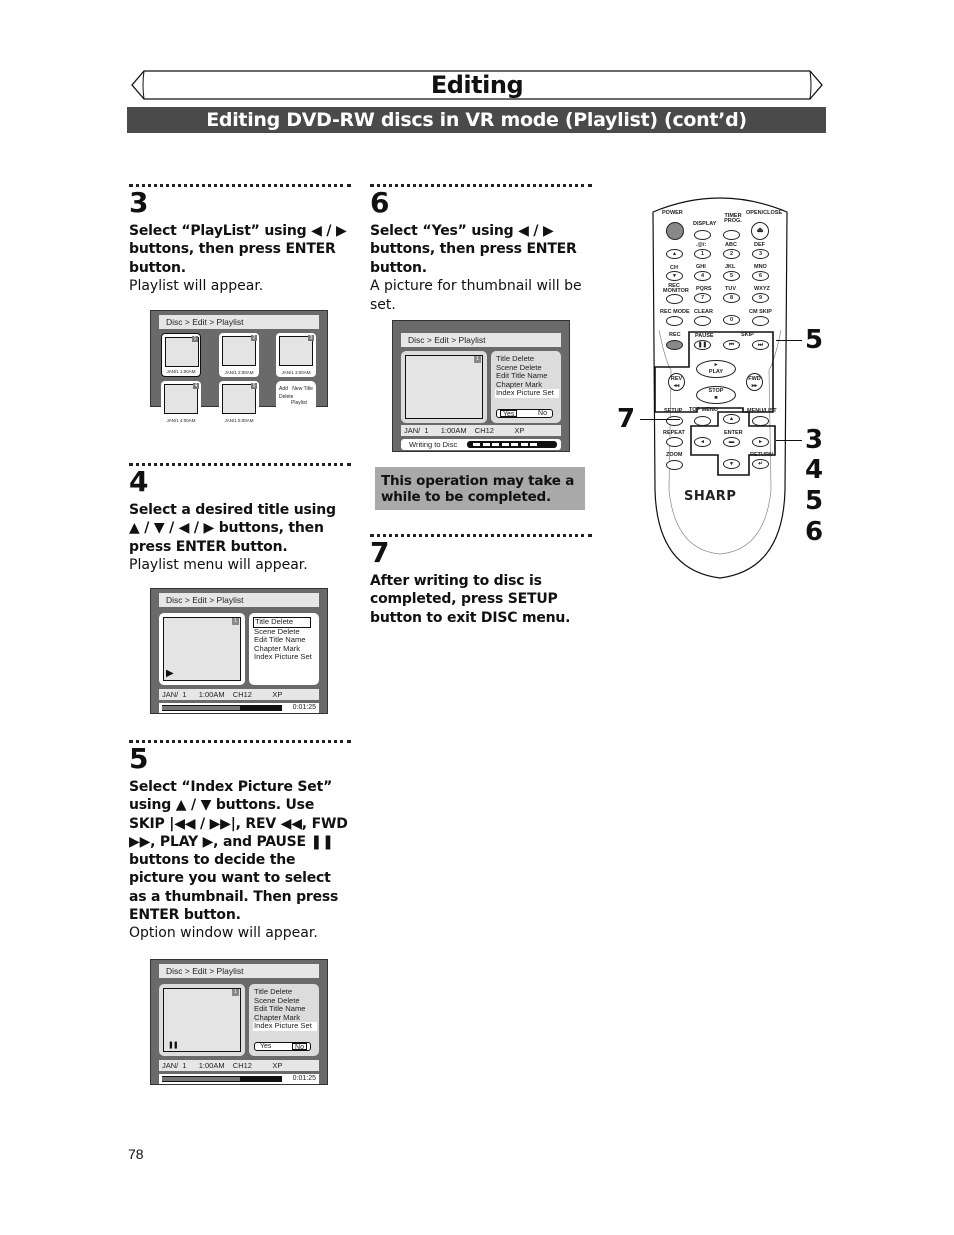 This screenshot has width=954, height=1235. What do you see at coordinates (814, 440) in the screenshot?
I see `callout-3: 3` at bounding box center [814, 440].